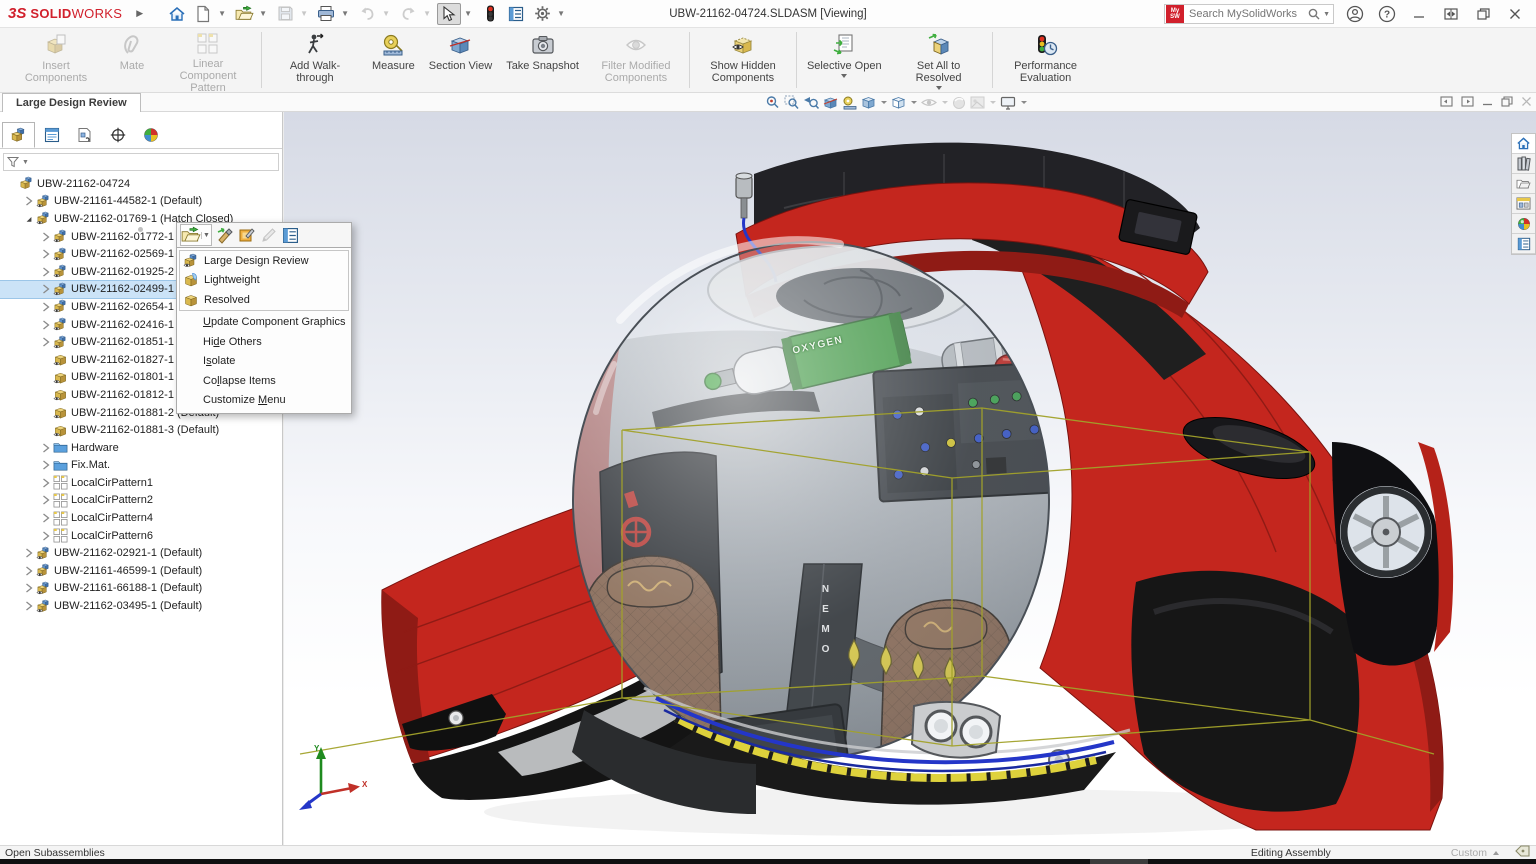 The image size is (1536, 864). What do you see at coordinates (1483, 14) in the screenshot?
I see `restore-icon` at bounding box center [1483, 14].